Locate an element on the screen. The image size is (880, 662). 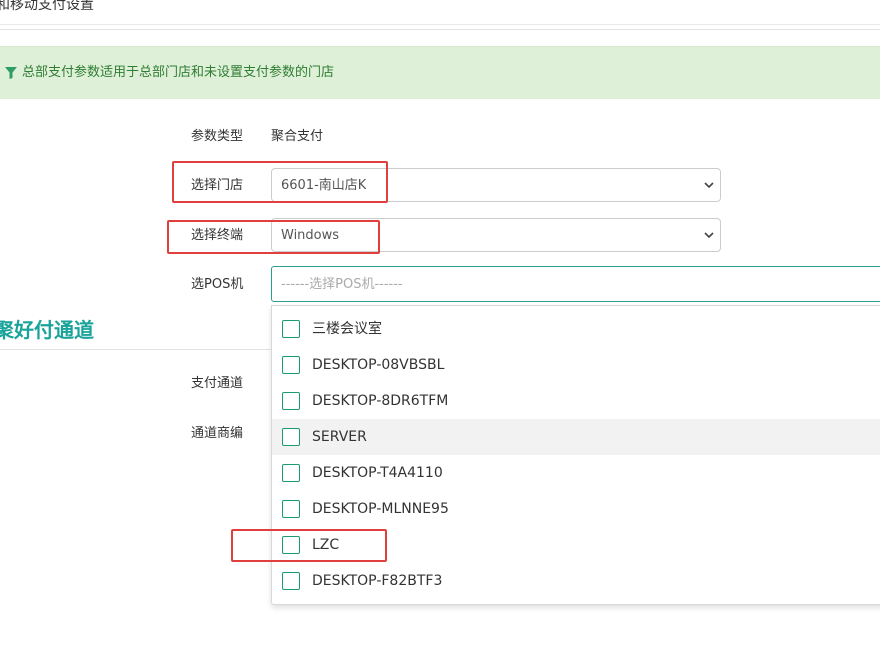
filter-icon is located at coordinates (11, 73).